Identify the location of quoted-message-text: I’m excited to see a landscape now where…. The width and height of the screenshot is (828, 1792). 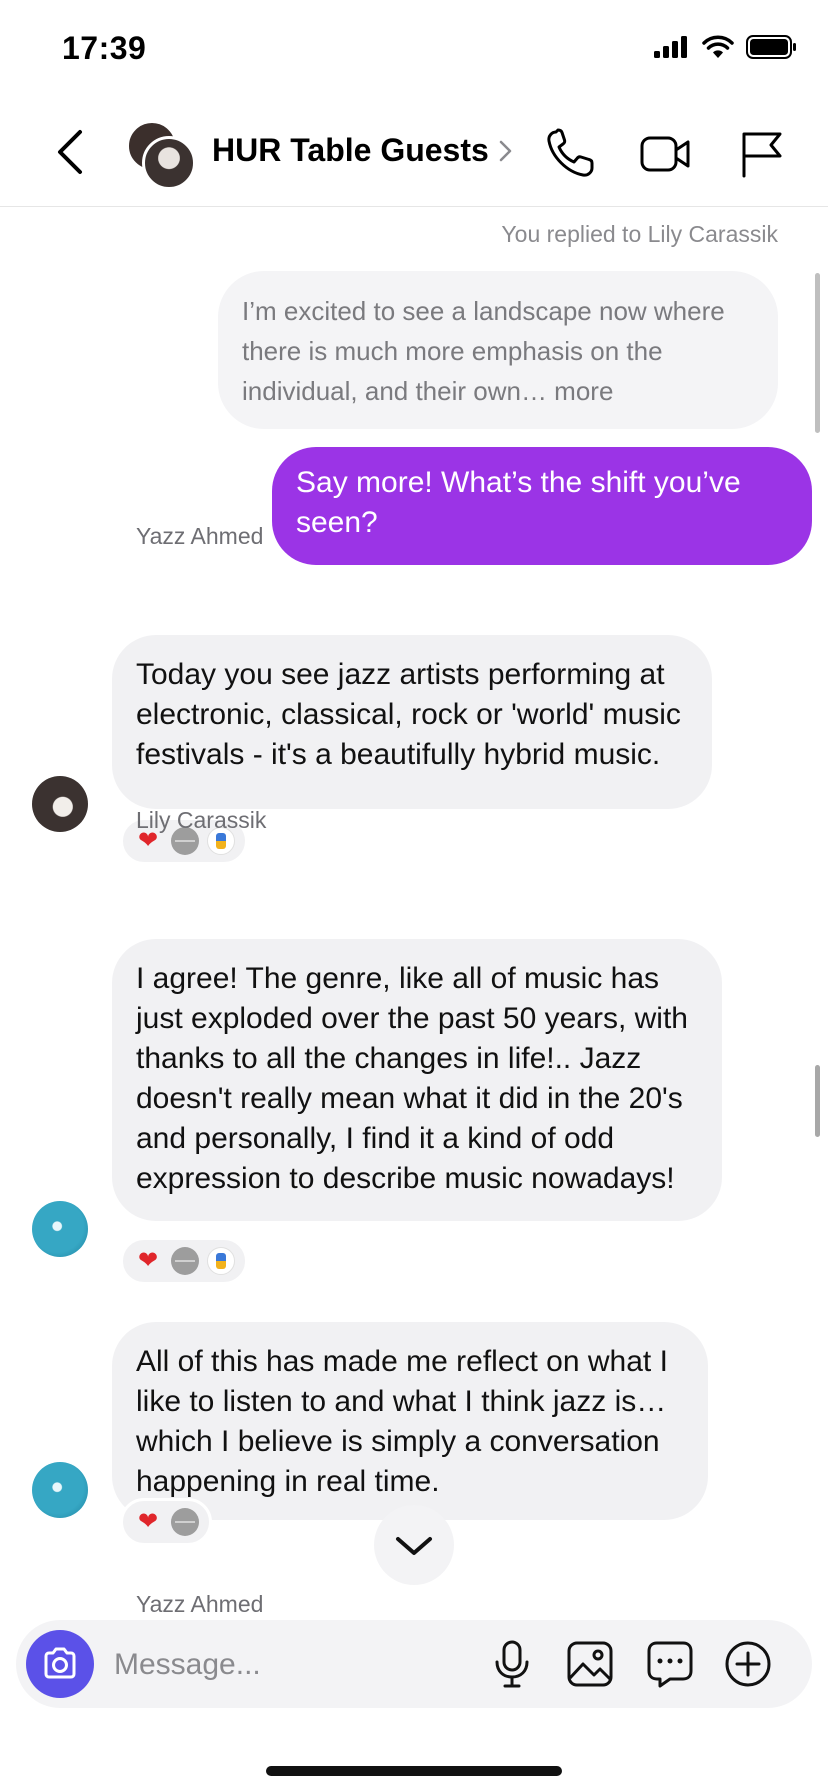
(483, 351).